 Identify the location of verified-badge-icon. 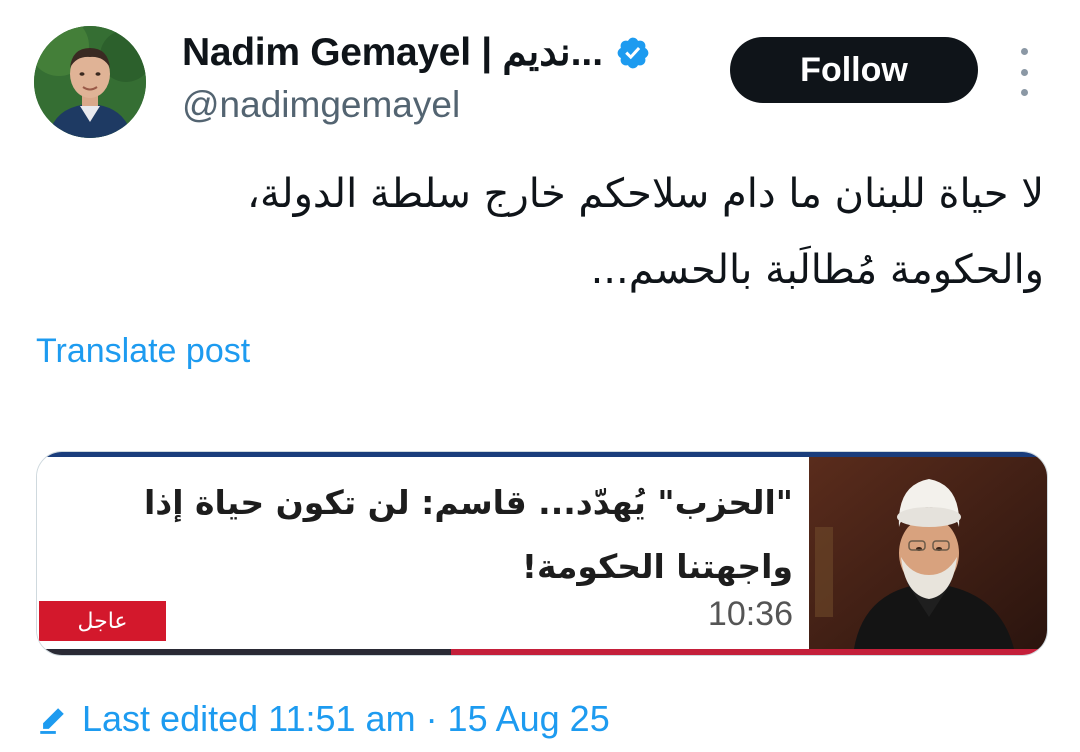
(633, 52).